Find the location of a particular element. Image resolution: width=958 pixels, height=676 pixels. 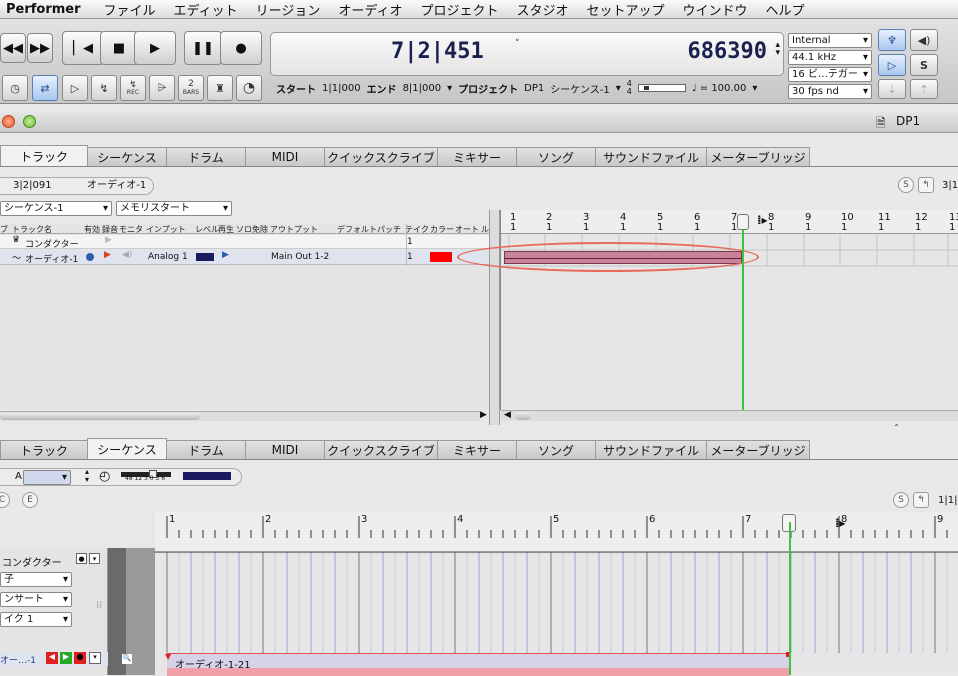

pane-divider is located at coordinates (494, 317).